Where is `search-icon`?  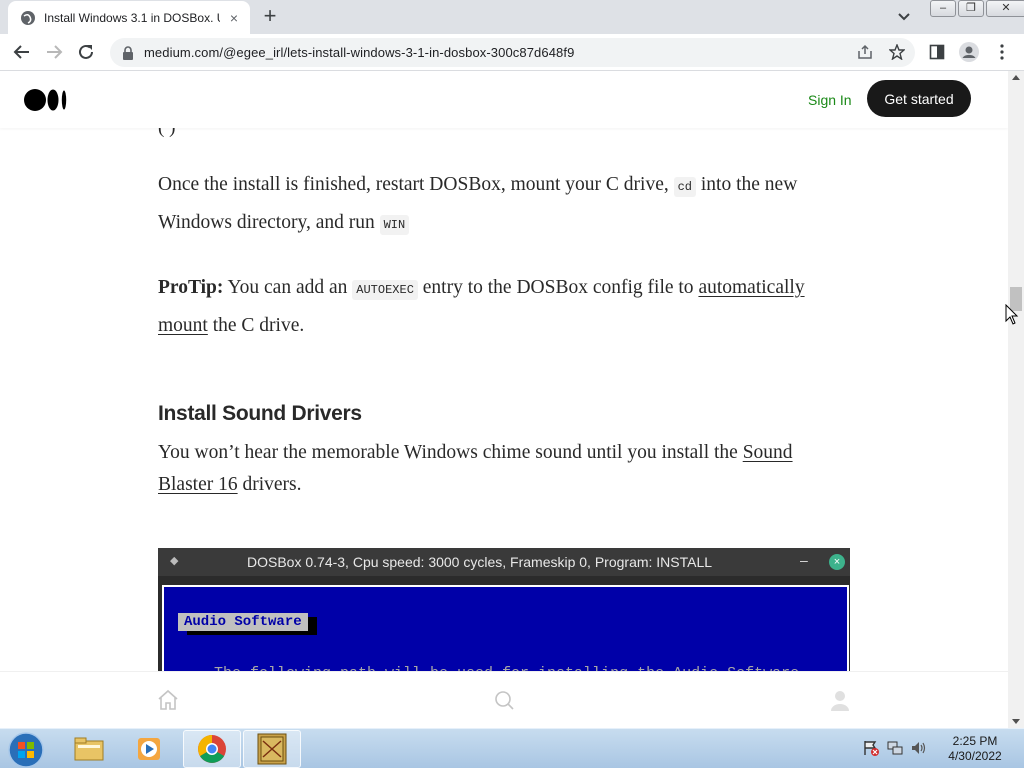
search-icon is located at coordinates (504, 700).